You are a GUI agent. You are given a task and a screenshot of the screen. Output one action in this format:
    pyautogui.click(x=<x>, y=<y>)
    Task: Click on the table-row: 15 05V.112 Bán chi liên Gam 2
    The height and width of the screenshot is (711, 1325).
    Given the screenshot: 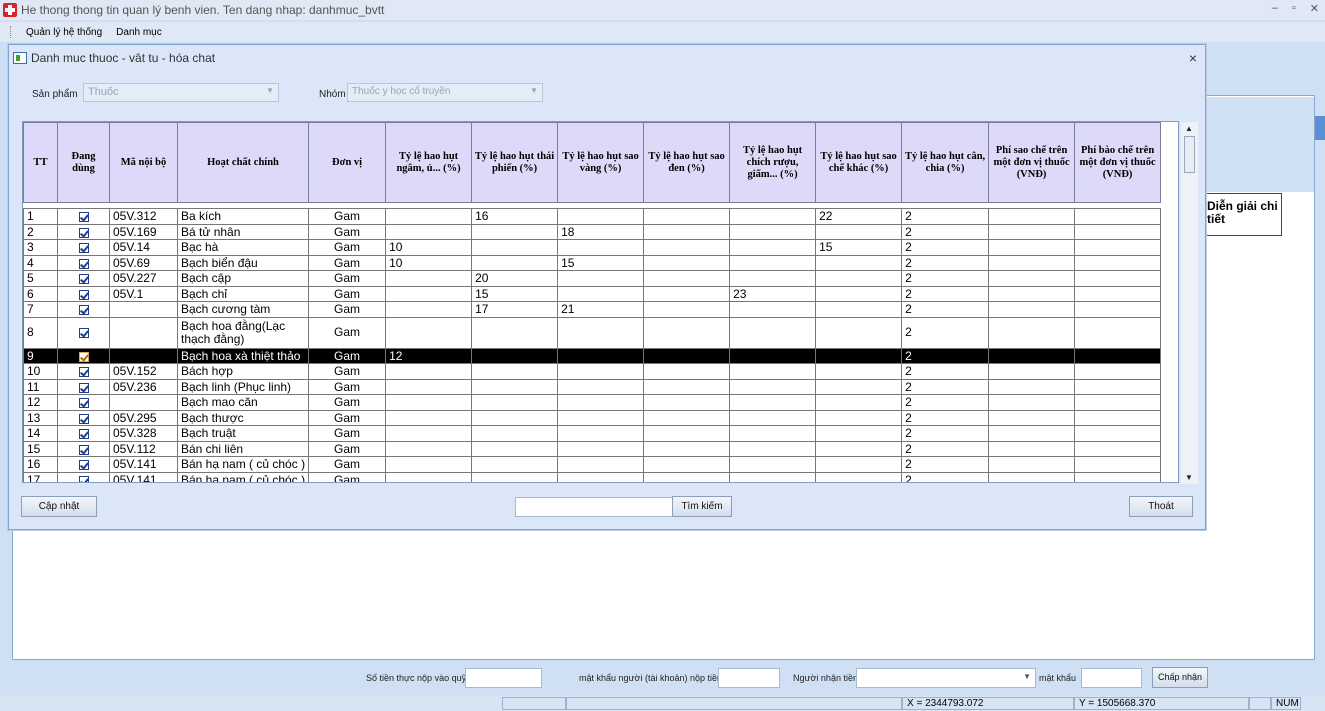 What is the action you would take?
    pyautogui.click(x=592, y=448)
    